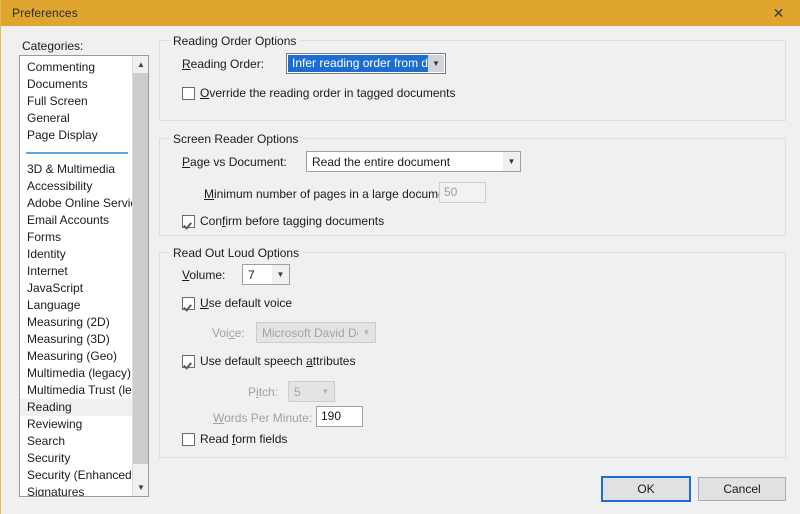 The height and width of the screenshot is (514, 800). I want to click on sidebar-item-email-accounts: Email Accounts, so click(76, 220).